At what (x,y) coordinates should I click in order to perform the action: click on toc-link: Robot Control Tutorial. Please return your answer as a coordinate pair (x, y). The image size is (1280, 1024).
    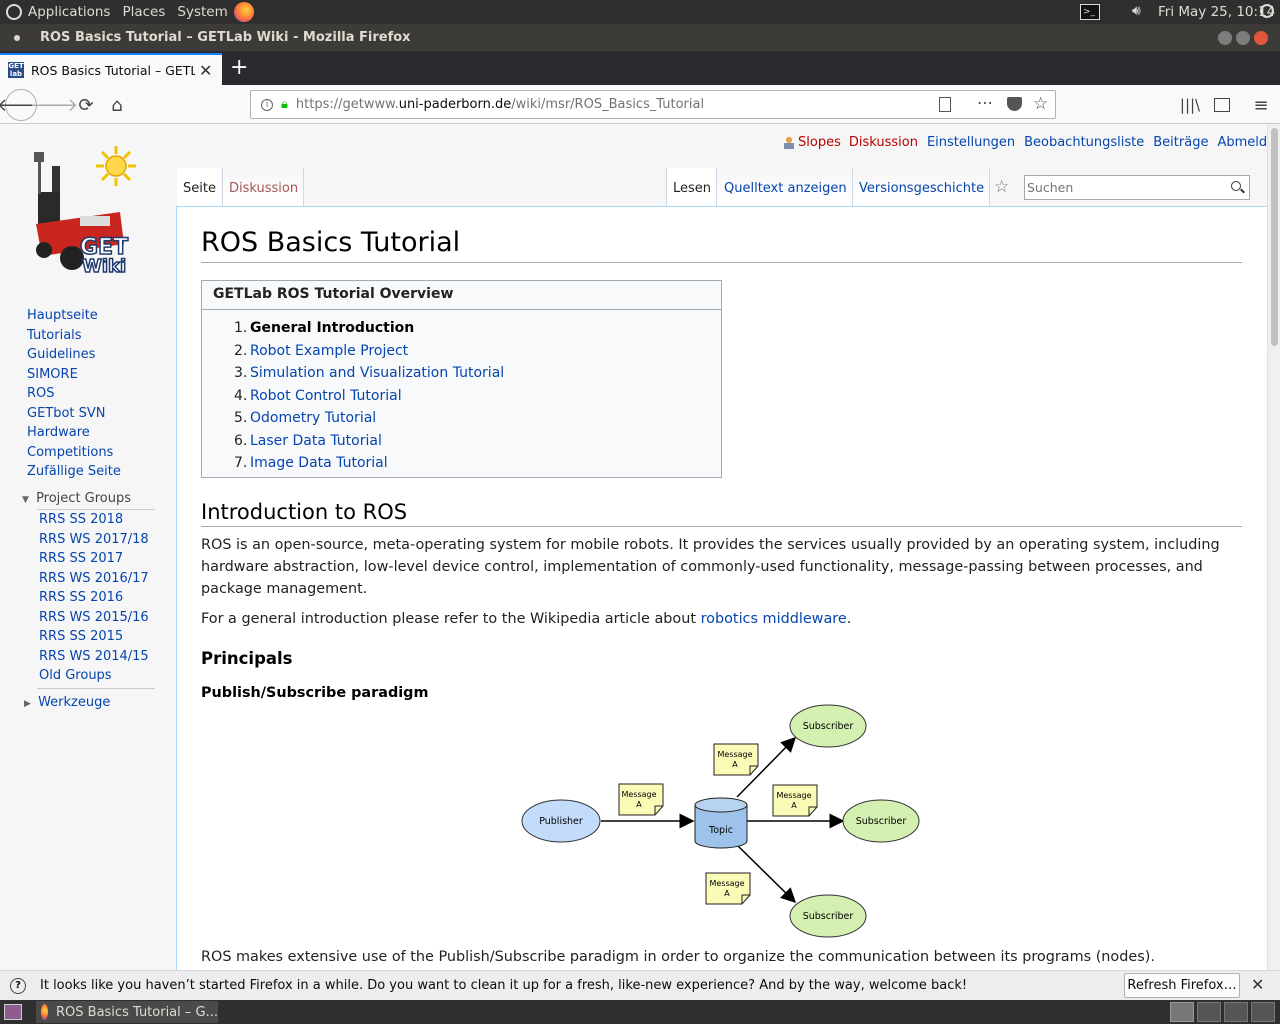
    Looking at the image, I should click on (326, 396).